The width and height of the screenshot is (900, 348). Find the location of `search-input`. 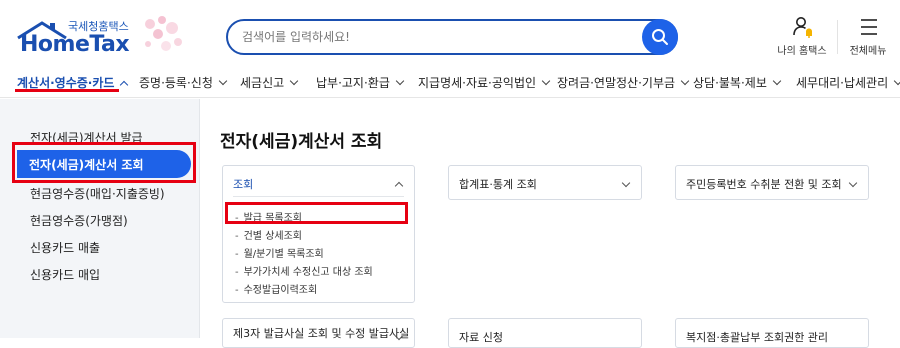

search-input is located at coordinates (437, 37).